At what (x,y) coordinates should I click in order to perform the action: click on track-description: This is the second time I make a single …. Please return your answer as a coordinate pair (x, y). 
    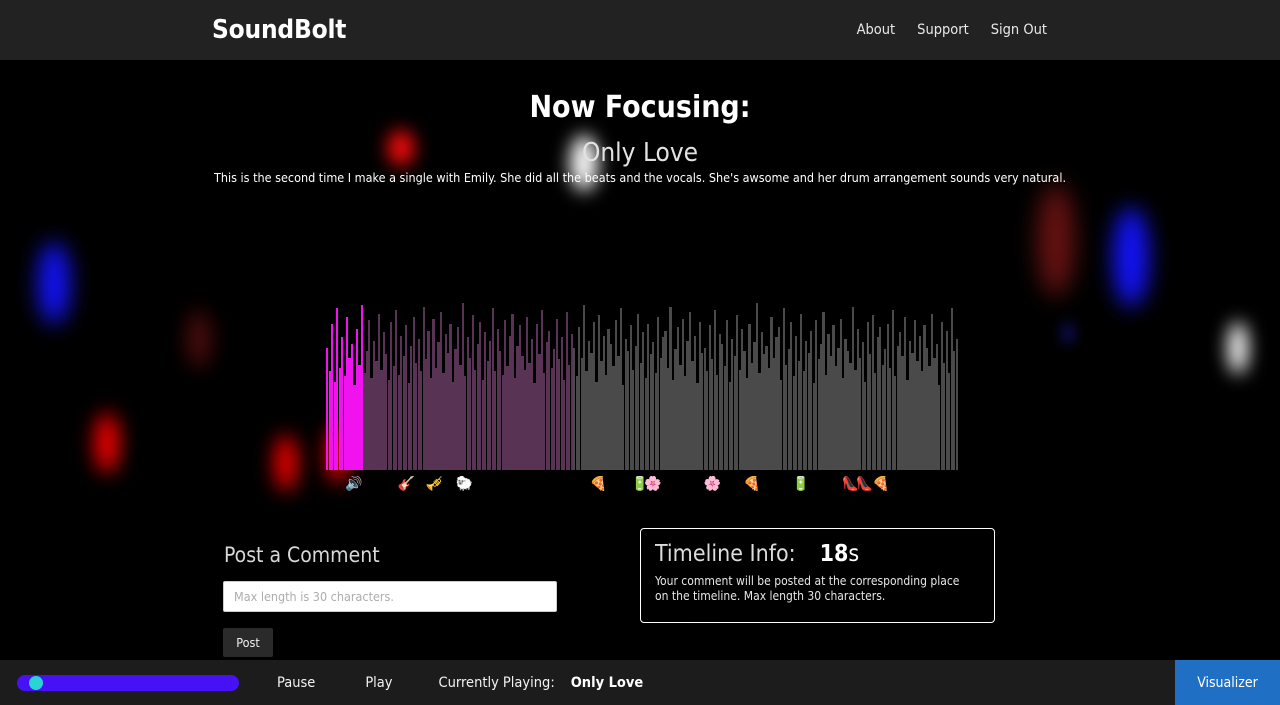
    Looking at the image, I should click on (640, 177).